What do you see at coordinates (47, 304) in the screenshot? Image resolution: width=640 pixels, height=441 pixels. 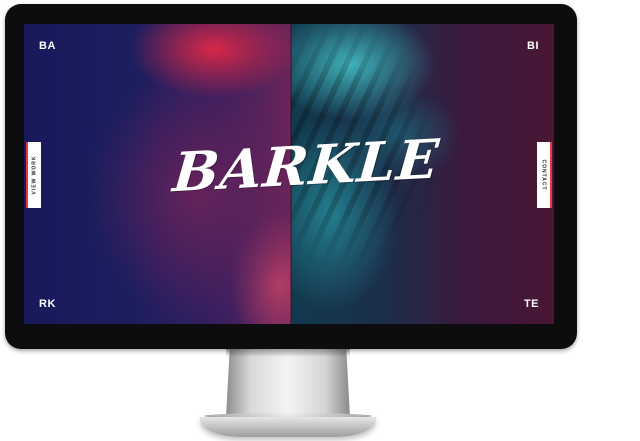 I see `corner-label-bottom-left: RK` at bounding box center [47, 304].